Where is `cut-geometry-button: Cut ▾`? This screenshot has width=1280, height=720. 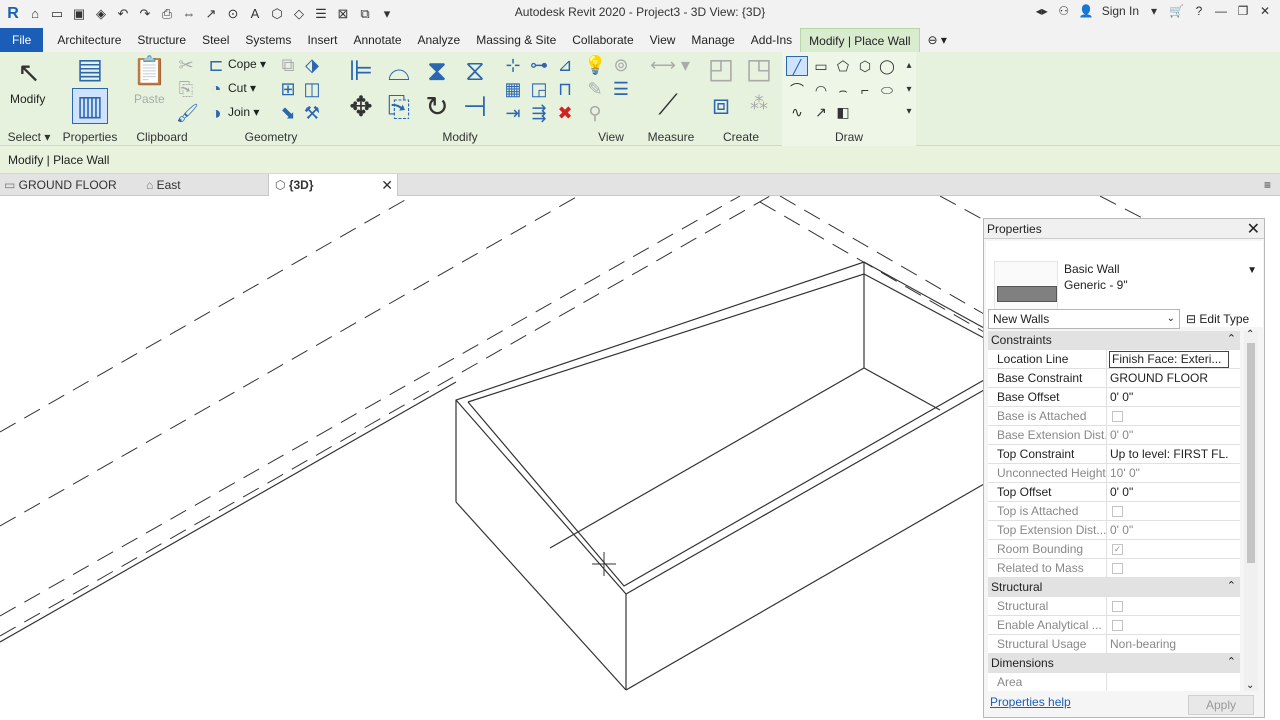 cut-geometry-button: Cut ▾ is located at coordinates (242, 88).